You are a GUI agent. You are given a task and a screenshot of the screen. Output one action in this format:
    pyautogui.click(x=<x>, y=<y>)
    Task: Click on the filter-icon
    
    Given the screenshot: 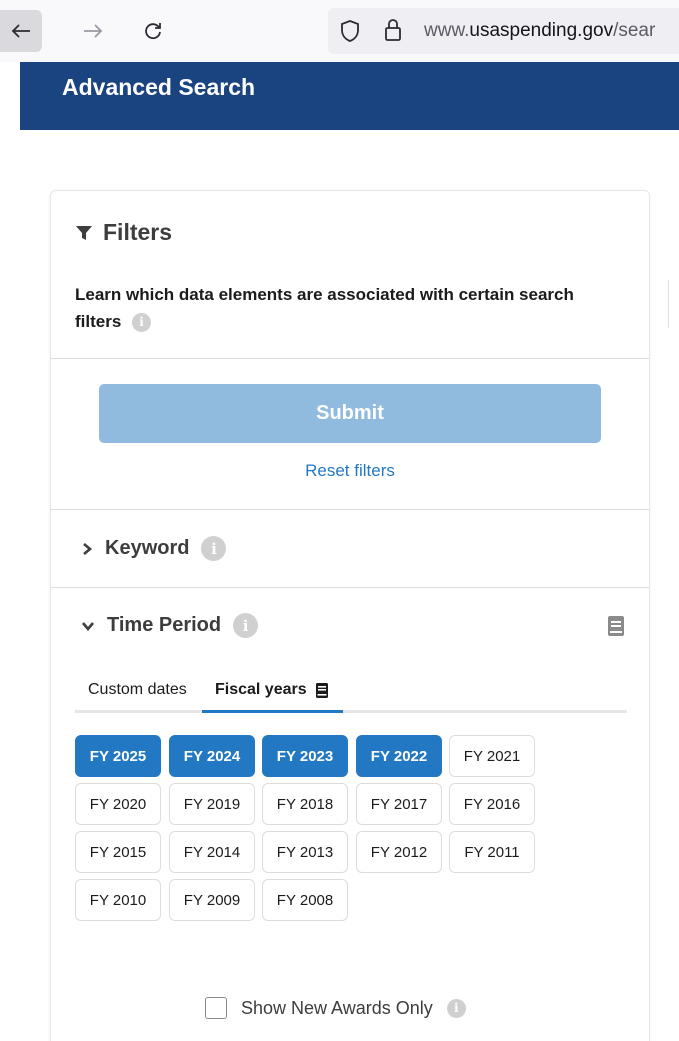 What is the action you would take?
    pyautogui.click(x=84, y=232)
    